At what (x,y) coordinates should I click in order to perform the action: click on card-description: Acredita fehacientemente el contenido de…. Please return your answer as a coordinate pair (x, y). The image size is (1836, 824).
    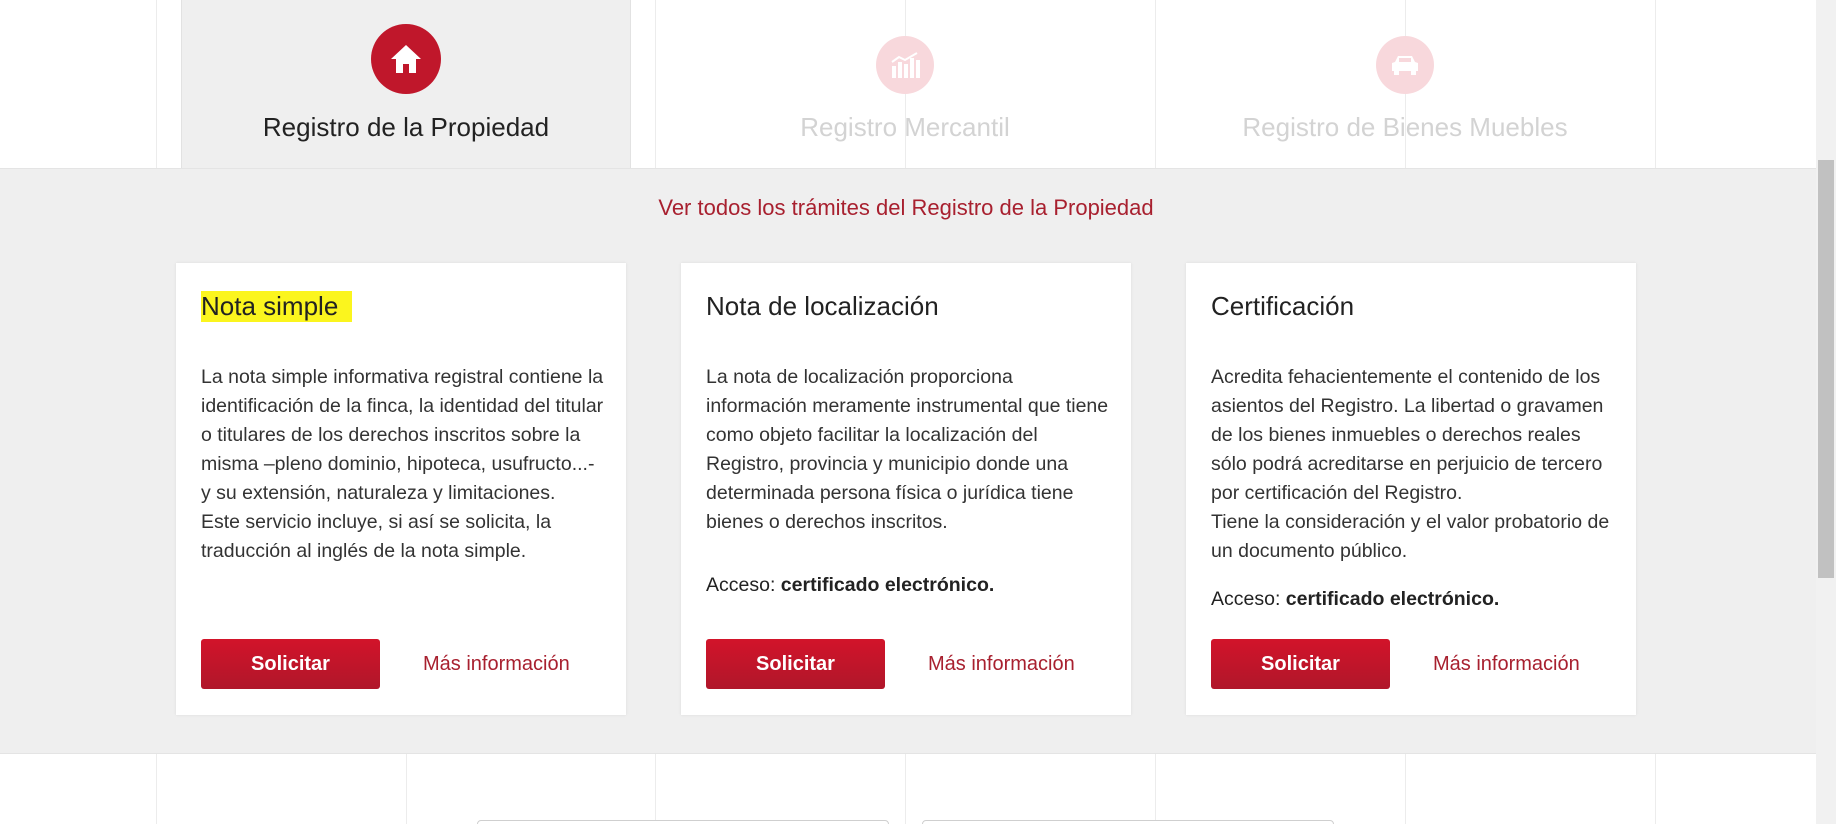
    Looking at the image, I should click on (1413, 464).